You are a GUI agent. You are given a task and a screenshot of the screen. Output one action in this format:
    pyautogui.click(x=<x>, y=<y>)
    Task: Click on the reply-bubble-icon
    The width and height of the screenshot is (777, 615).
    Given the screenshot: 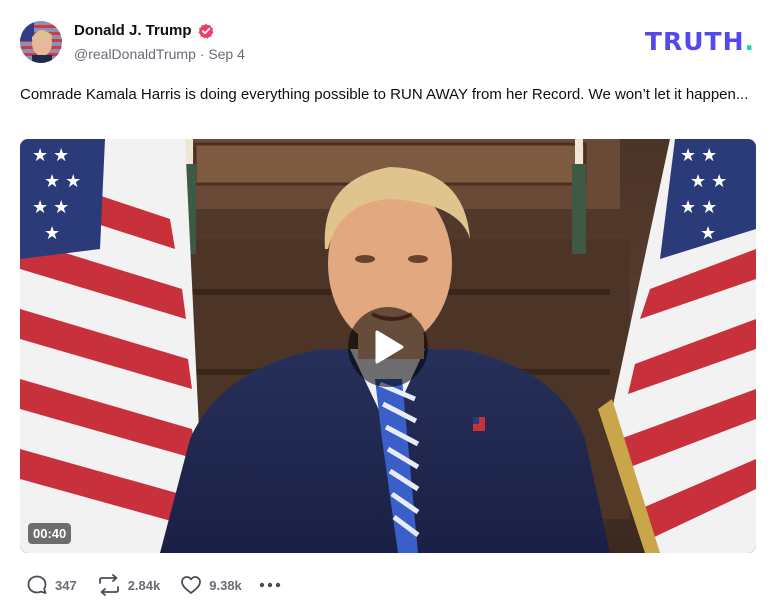 What is the action you would take?
    pyautogui.click(x=37, y=584)
    